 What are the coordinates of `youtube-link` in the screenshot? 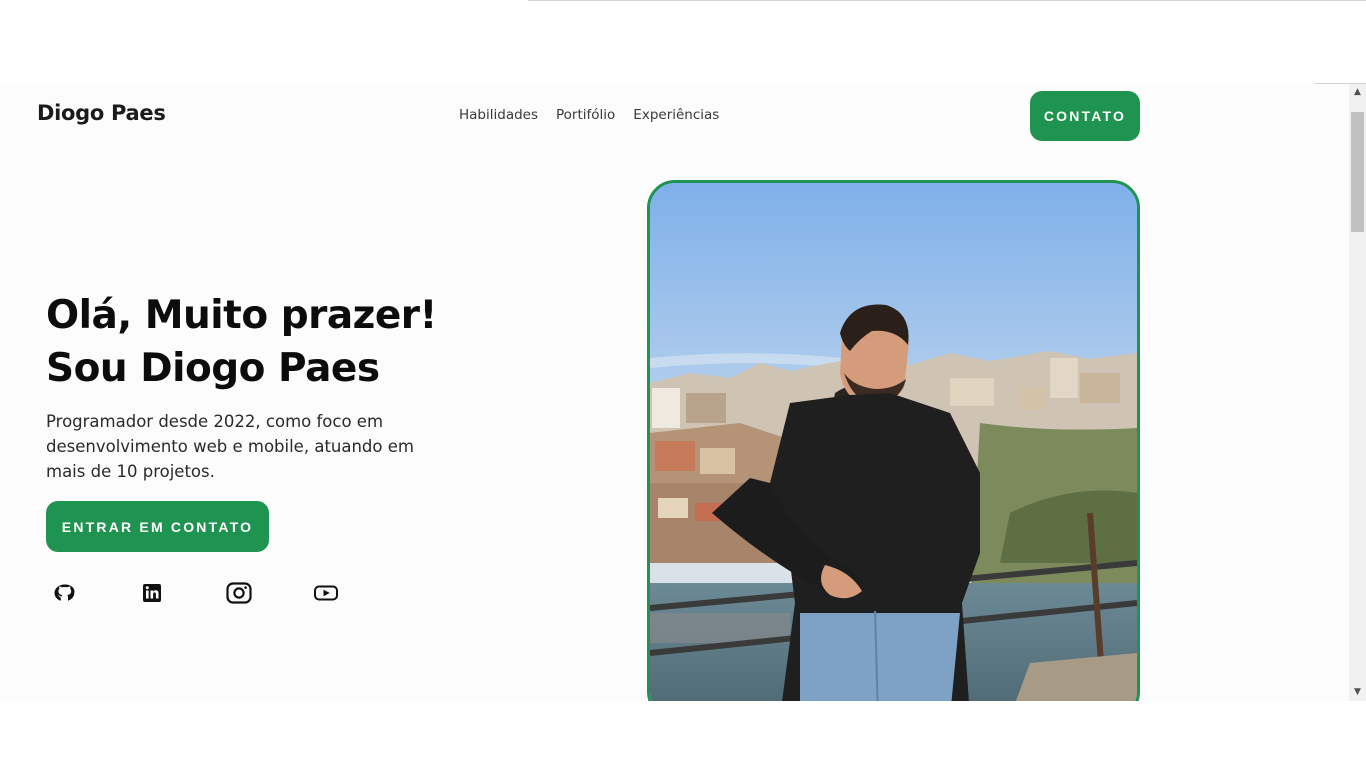 It's located at (326, 593).